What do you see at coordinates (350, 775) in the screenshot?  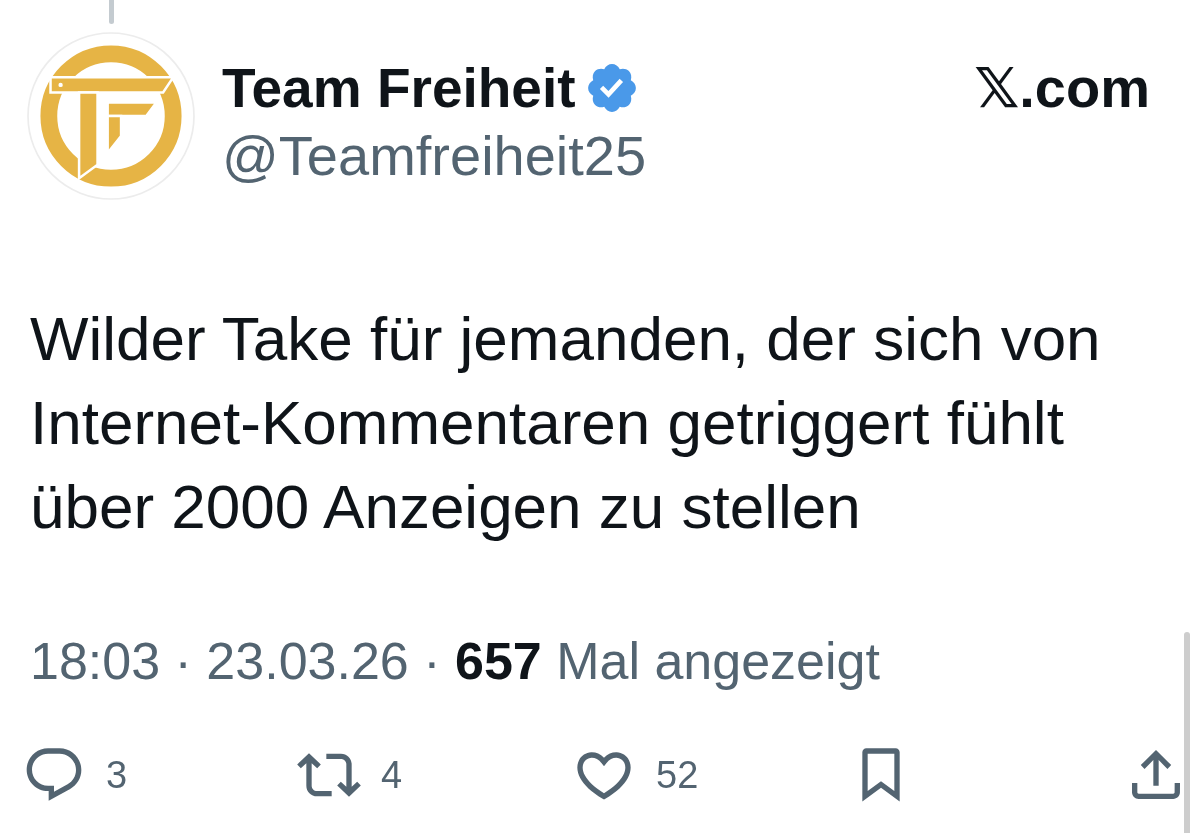 I see `repost-button: 4` at bounding box center [350, 775].